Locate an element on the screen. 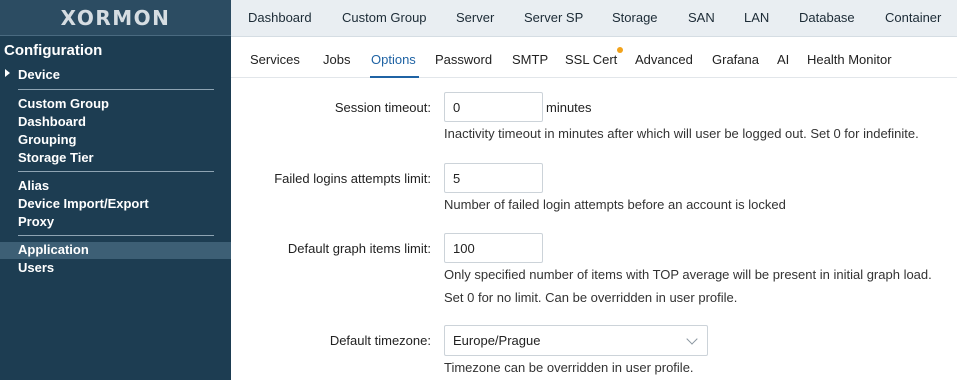  tab-services: Services is located at coordinates (275, 59).